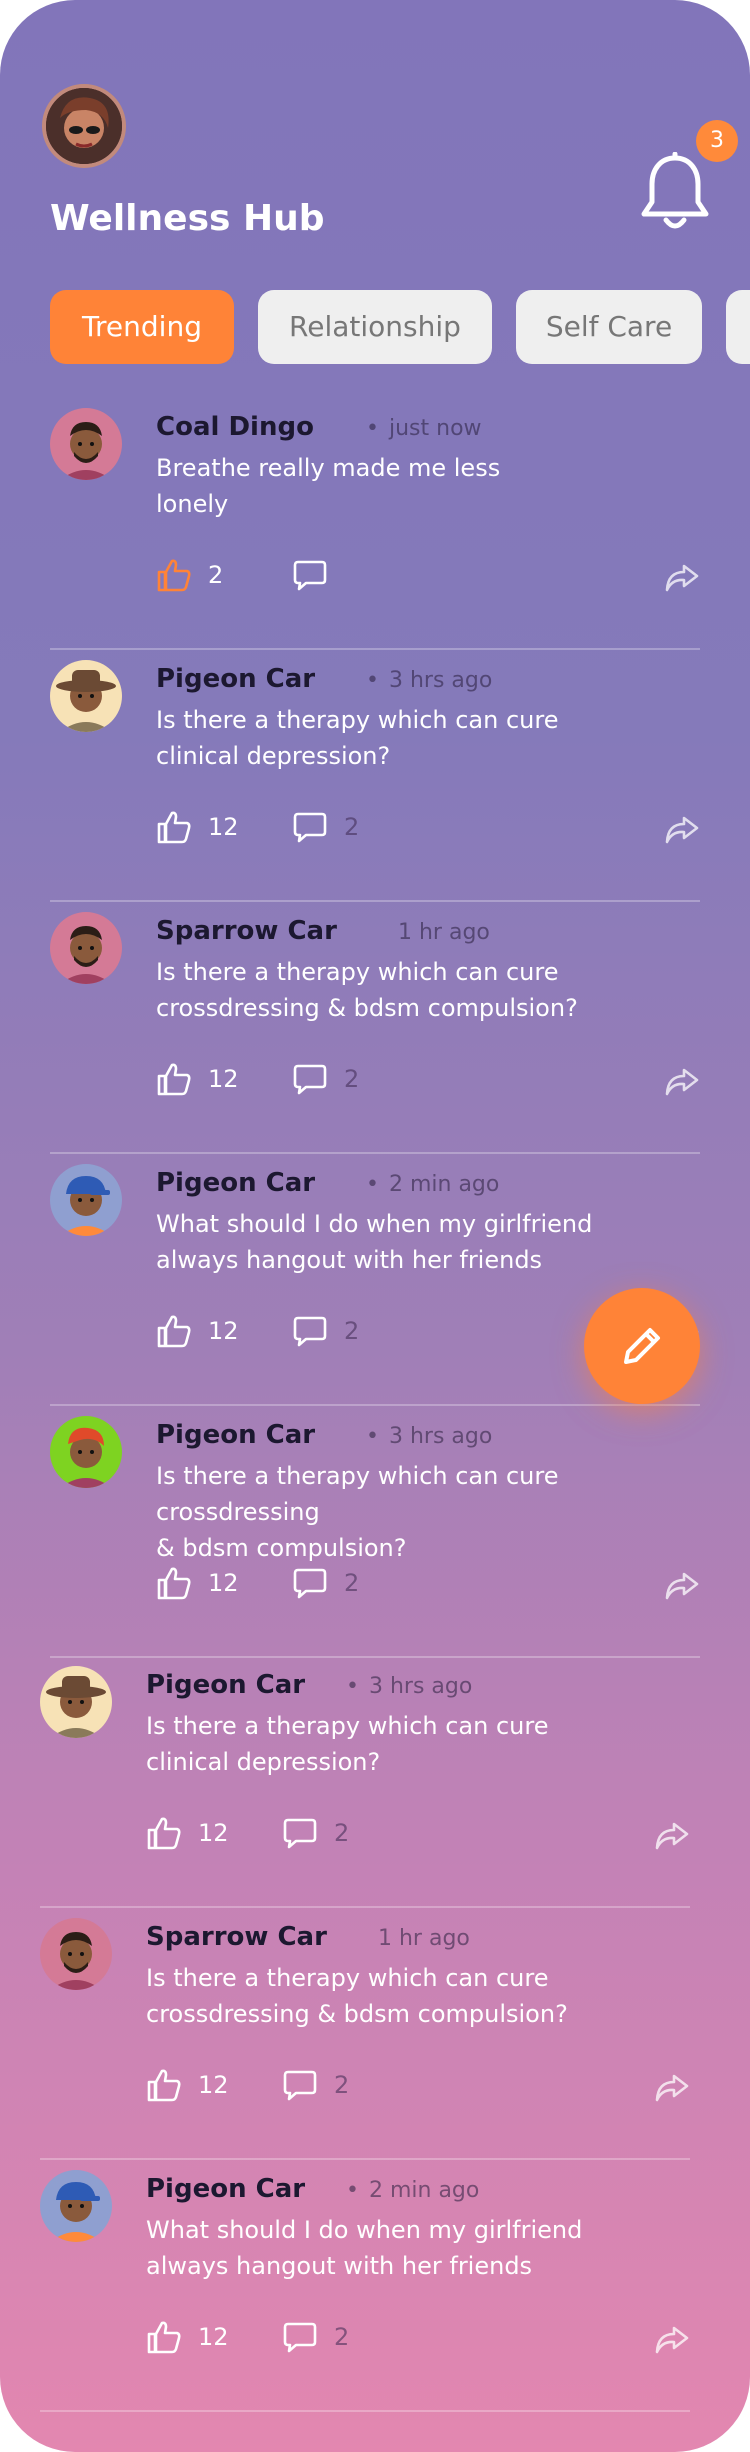 The width and height of the screenshot is (750, 2452). I want to click on pencil-icon, so click(642, 1346).